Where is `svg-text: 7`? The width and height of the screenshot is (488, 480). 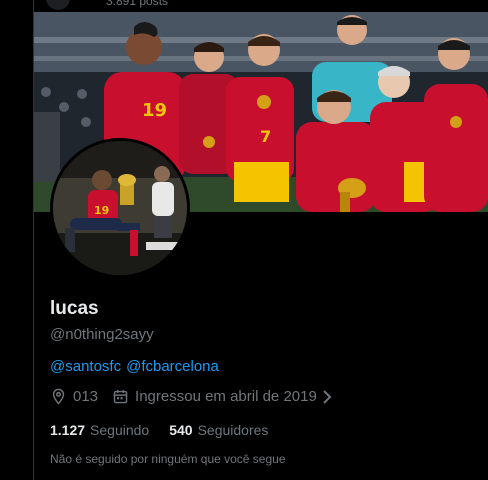 svg-text: 7 is located at coordinates (265, 136).